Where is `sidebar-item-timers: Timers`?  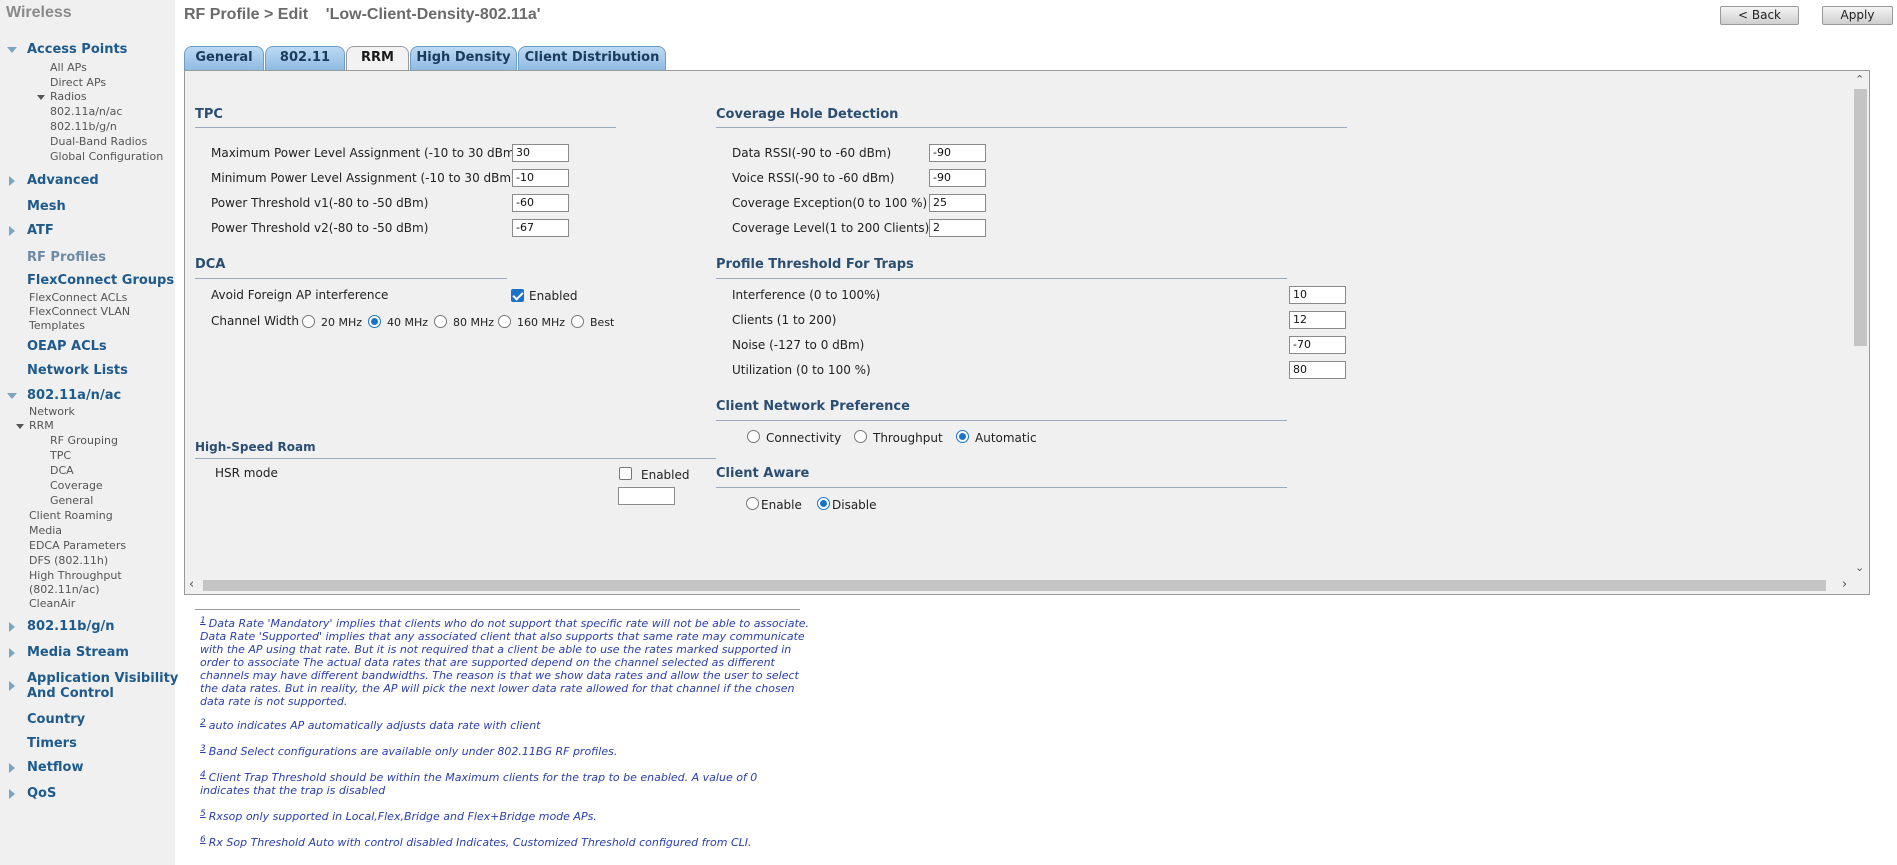
sidebar-item-timers: Timers is located at coordinates (52, 743).